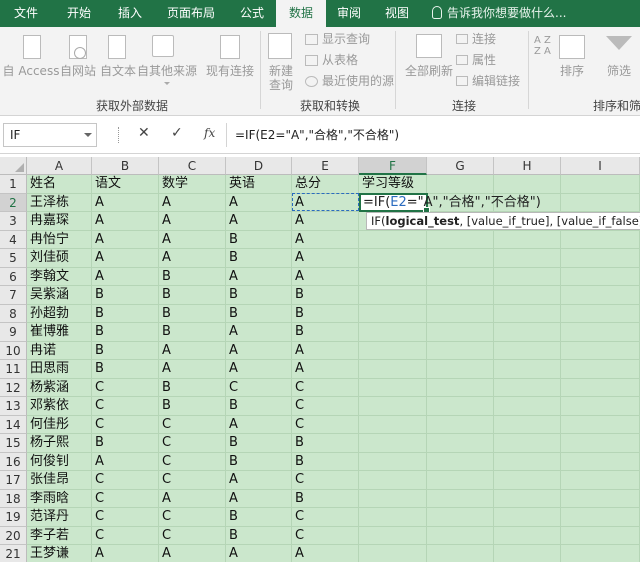  Describe the element at coordinates (13, 202) in the screenshot. I see `row-header-2: 2` at that location.